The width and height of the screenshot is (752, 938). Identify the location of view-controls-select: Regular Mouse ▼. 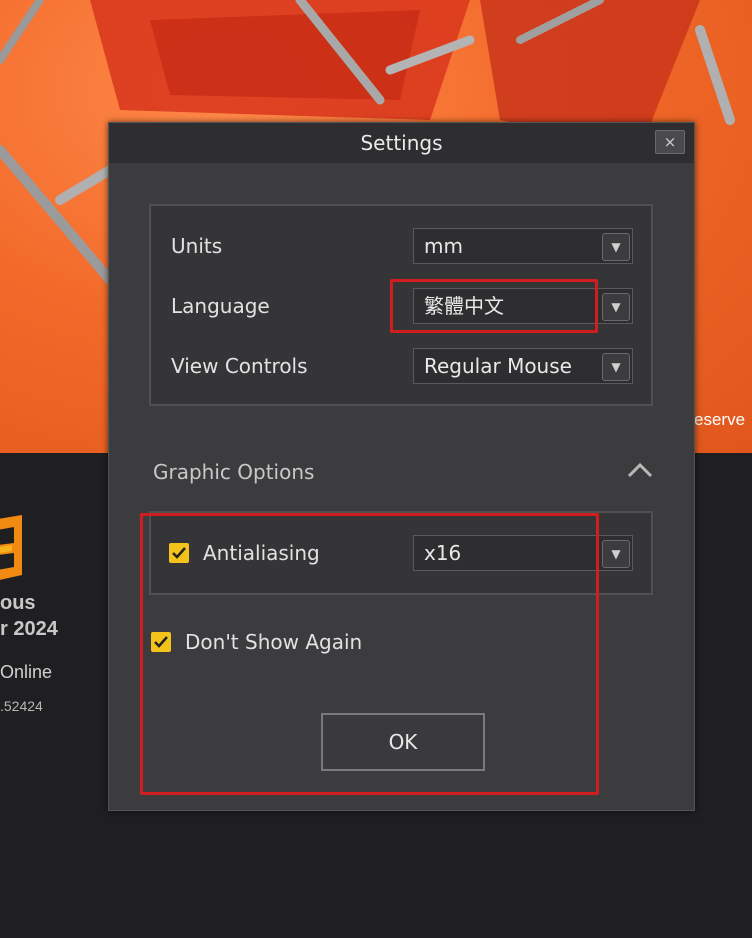
(523, 366).